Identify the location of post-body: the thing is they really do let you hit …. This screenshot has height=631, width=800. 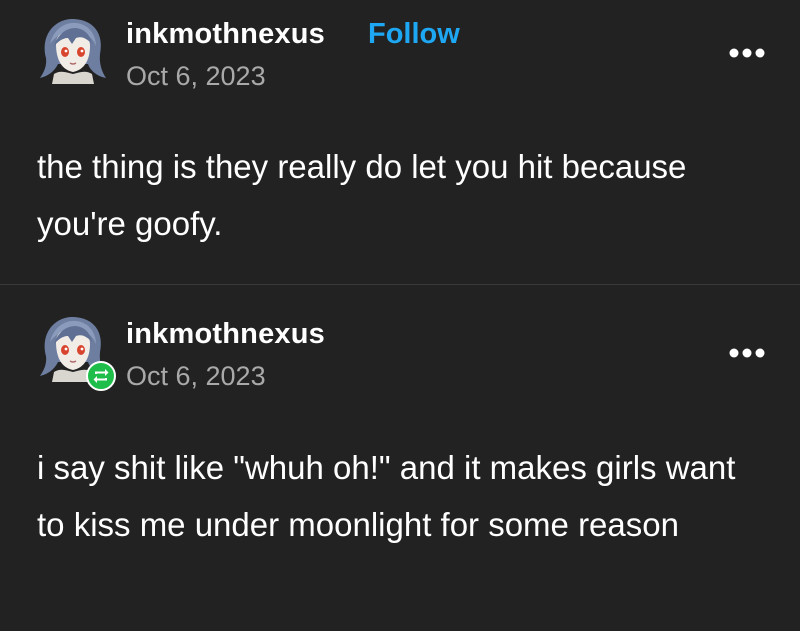
(362, 195).